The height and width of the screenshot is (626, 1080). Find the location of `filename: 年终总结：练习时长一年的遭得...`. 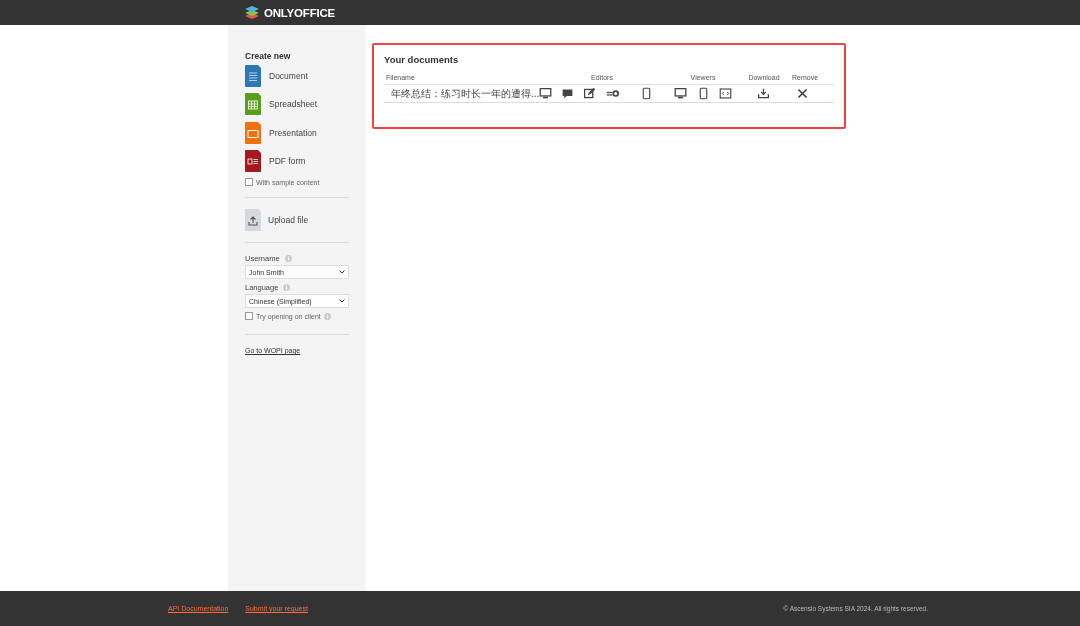

filename: 年终总结：练习时长一年的遭得... is located at coordinates (465, 93).